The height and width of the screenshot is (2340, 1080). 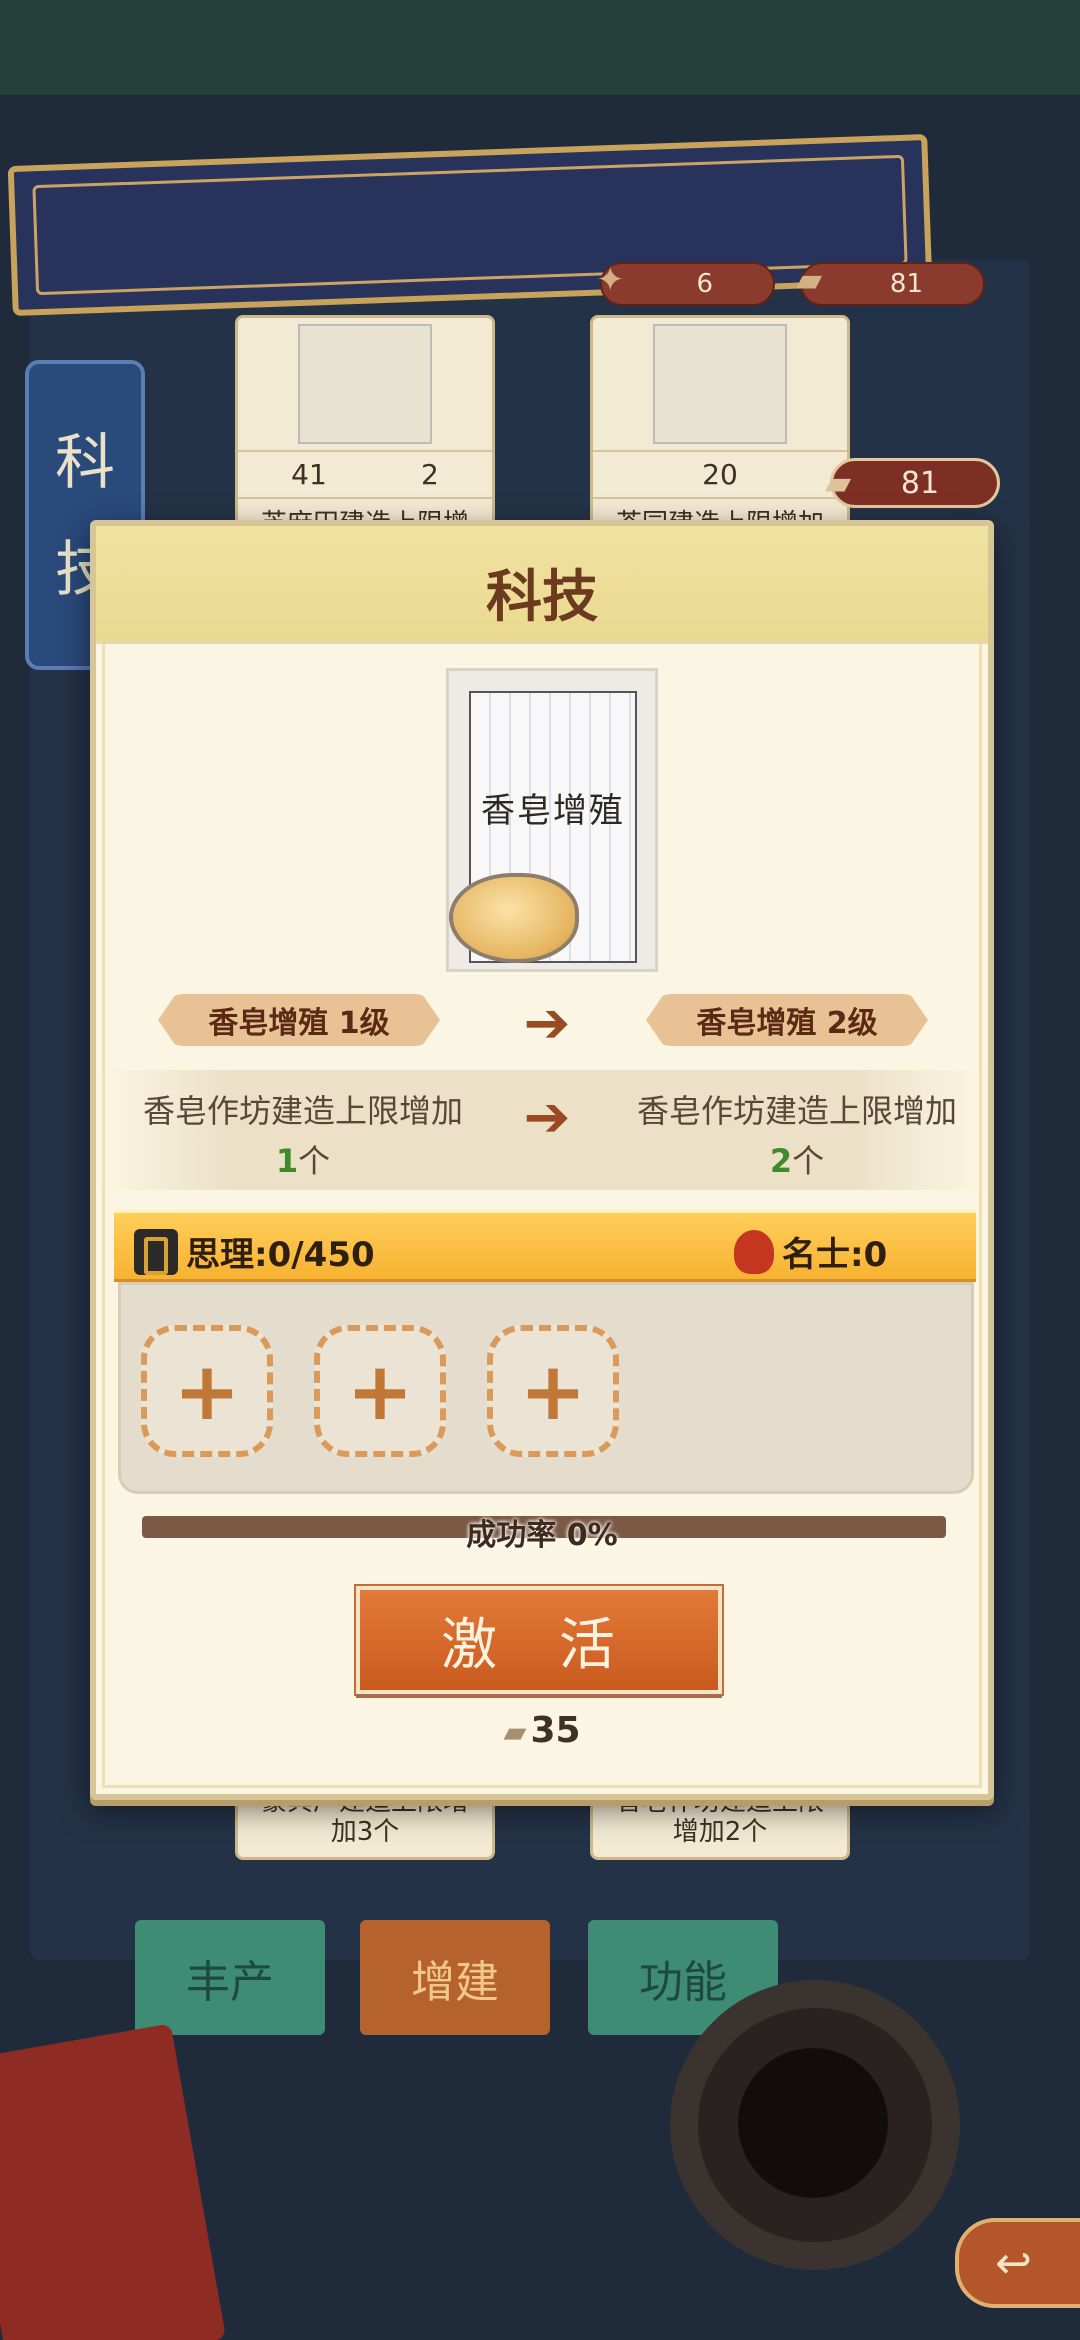 I want to click on tech-card-title: 香皂增殖, so click(x=553, y=811).